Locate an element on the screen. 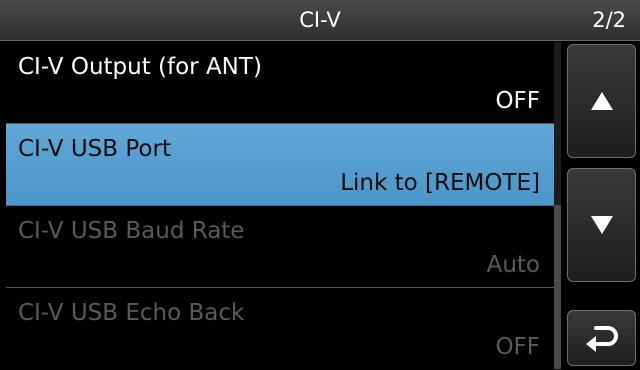 This screenshot has width=640, height=370. triangle-down-icon is located at coordinates (601, 225).